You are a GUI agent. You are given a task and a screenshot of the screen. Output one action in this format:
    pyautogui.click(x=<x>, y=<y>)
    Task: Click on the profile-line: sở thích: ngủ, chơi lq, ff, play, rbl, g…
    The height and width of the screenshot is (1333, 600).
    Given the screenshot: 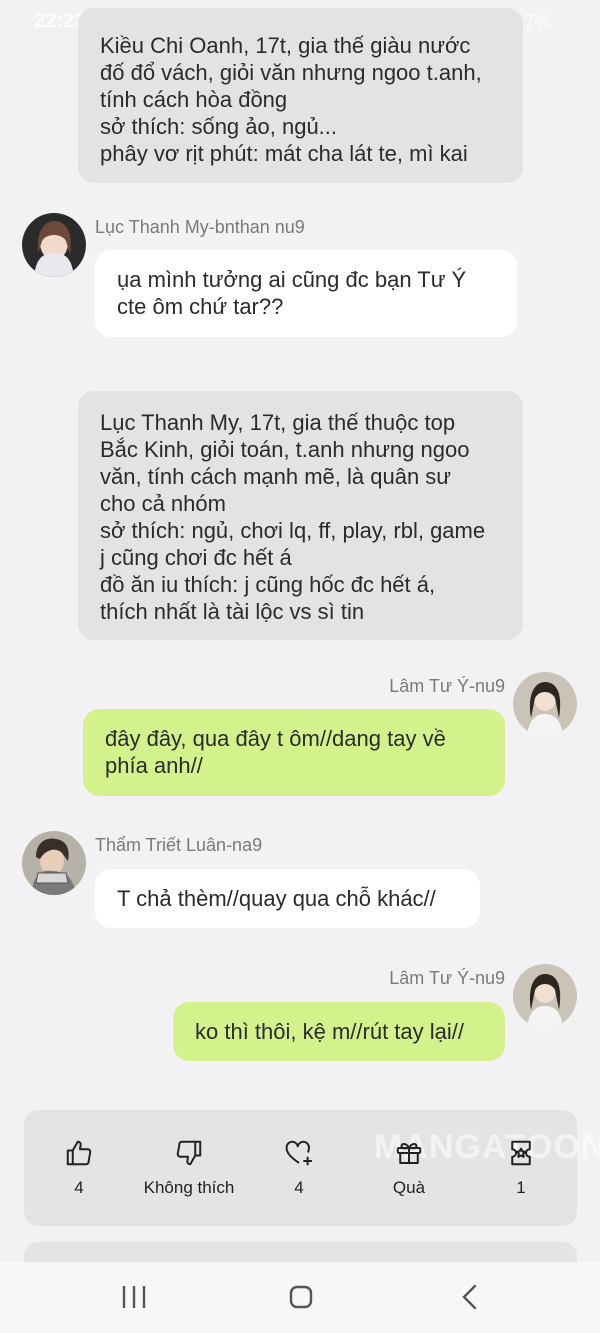 What is the action you would take?
    pyautogui.click(x=293, y=530)
    